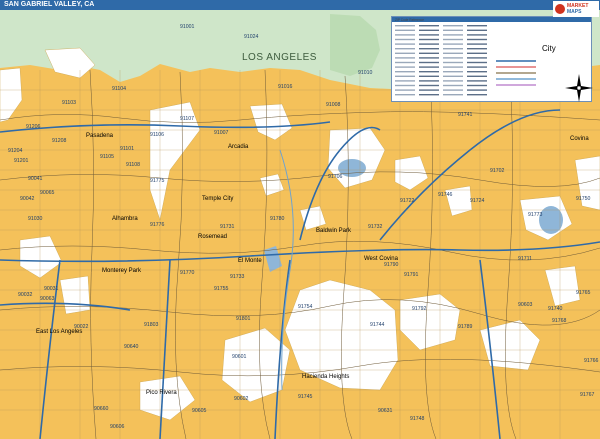 Image resolution: width=600 pixels, height=439 pixels. Describe the element at coordinates (407, 201) in the screenshot. I see `zip-label: 91722` at that location.